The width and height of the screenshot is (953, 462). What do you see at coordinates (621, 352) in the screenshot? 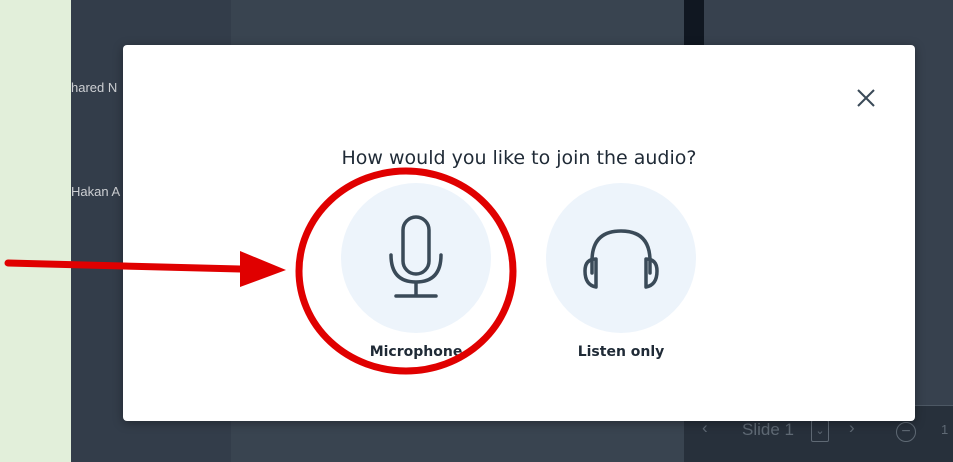
I see `listen-only-option-label: Listen only` at bounding box center [621, 352].